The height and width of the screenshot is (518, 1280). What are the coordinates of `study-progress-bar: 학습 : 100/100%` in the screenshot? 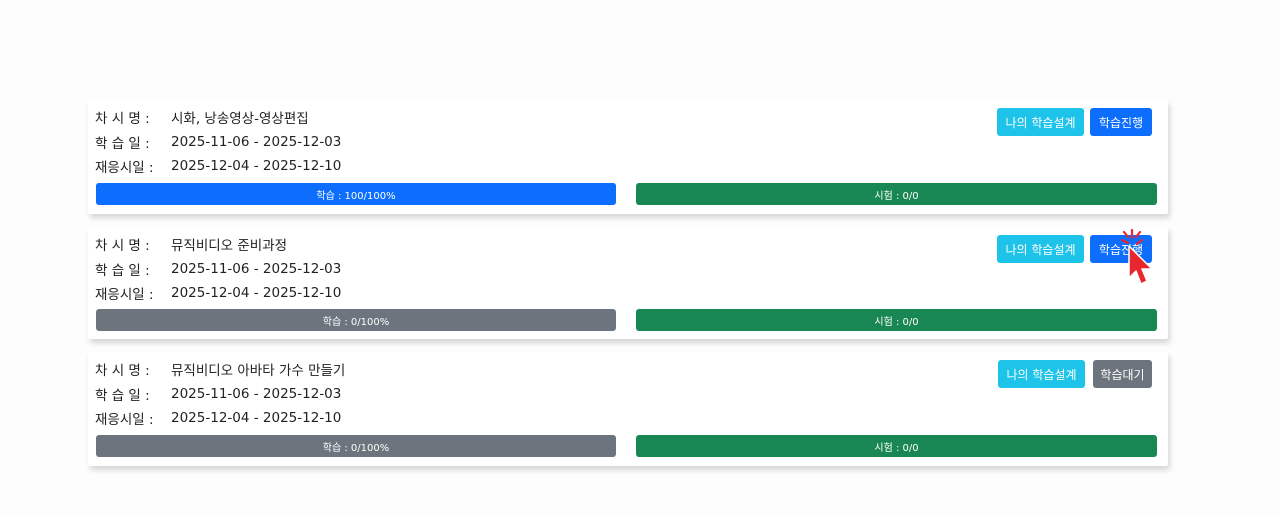 It's located at (356, 194).